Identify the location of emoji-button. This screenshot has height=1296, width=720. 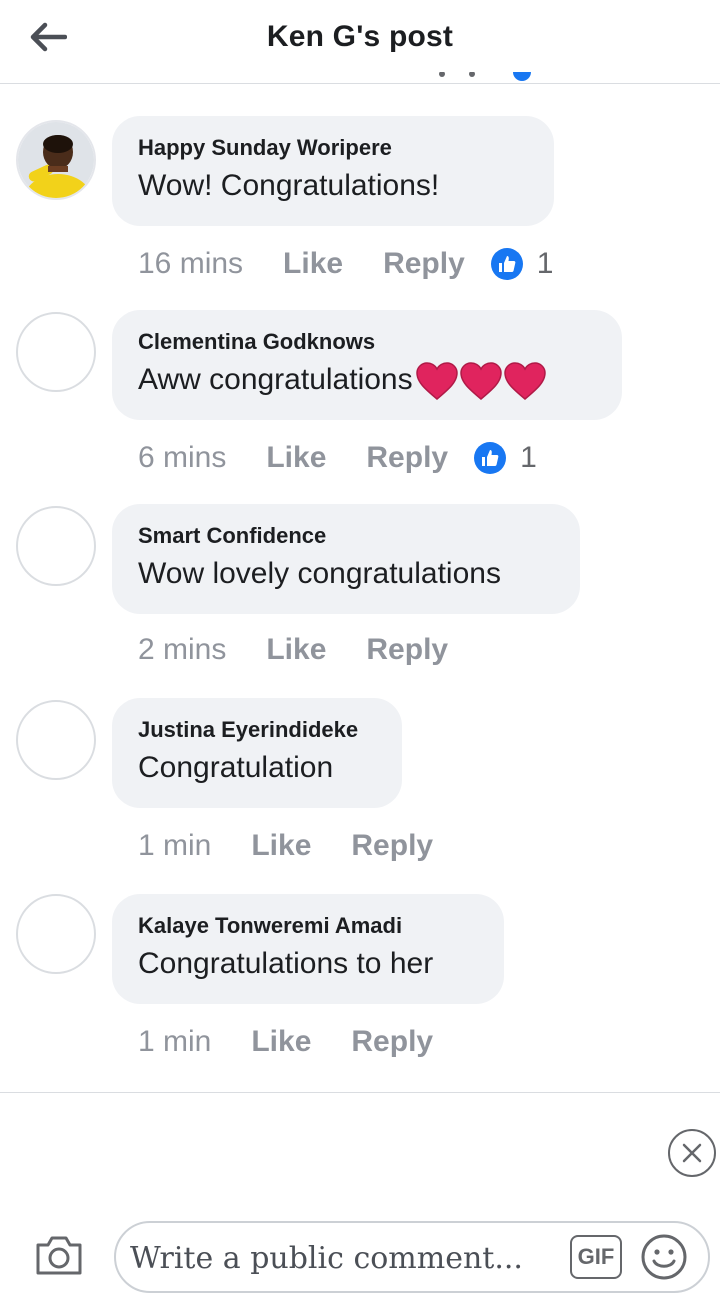
(664, 1257).